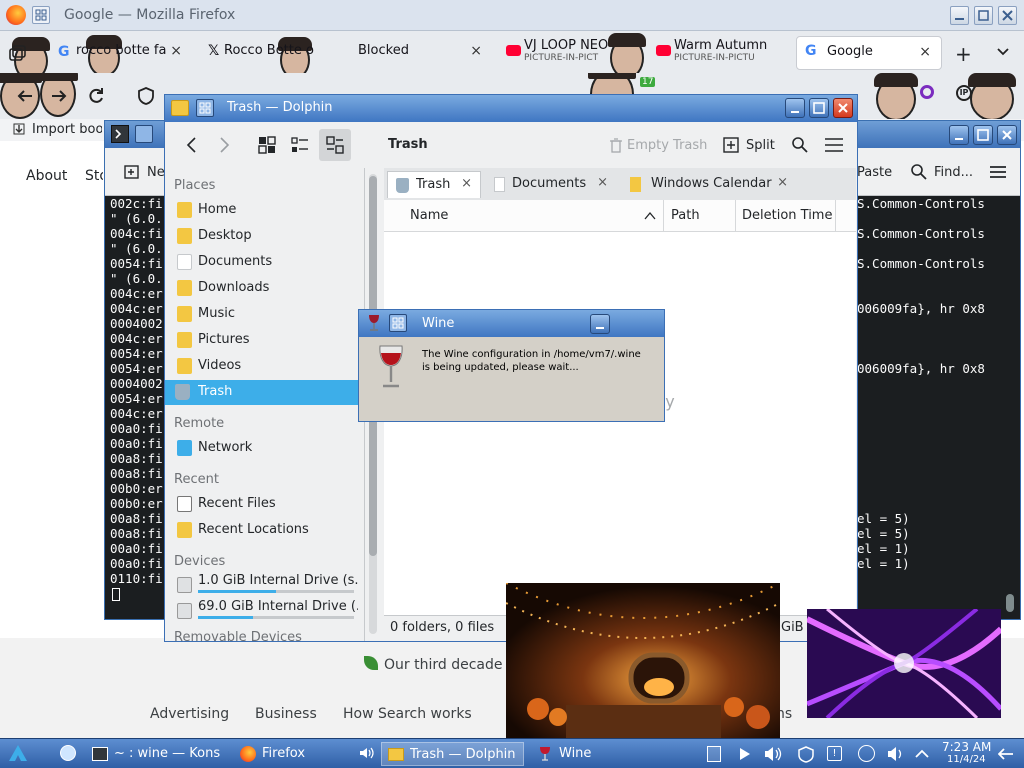 The height and width of the screenshot is (768, 1024). I want to click on media-play-icon, so click(745, 754).